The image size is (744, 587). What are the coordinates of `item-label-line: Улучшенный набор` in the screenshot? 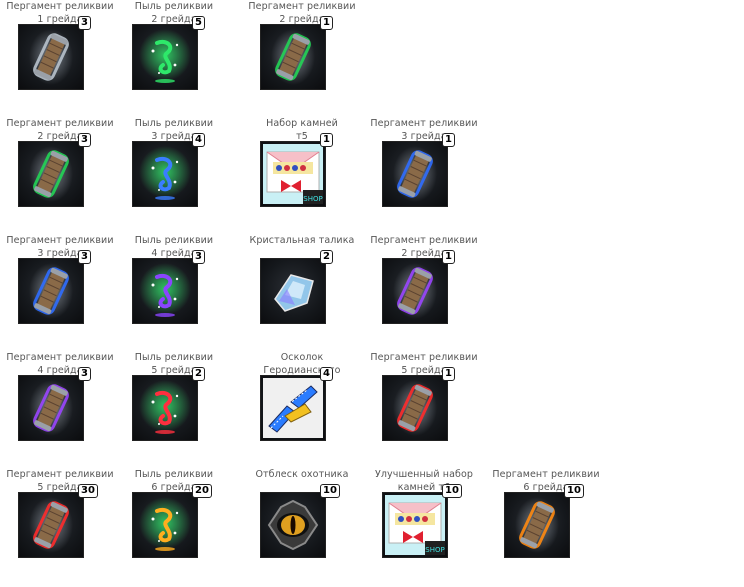 It's located at (424, 474).